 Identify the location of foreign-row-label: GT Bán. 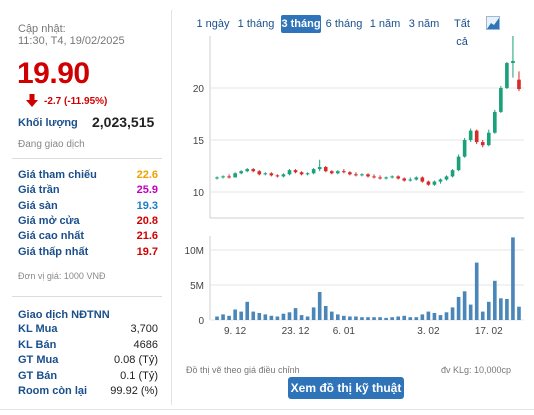
(38, 375).